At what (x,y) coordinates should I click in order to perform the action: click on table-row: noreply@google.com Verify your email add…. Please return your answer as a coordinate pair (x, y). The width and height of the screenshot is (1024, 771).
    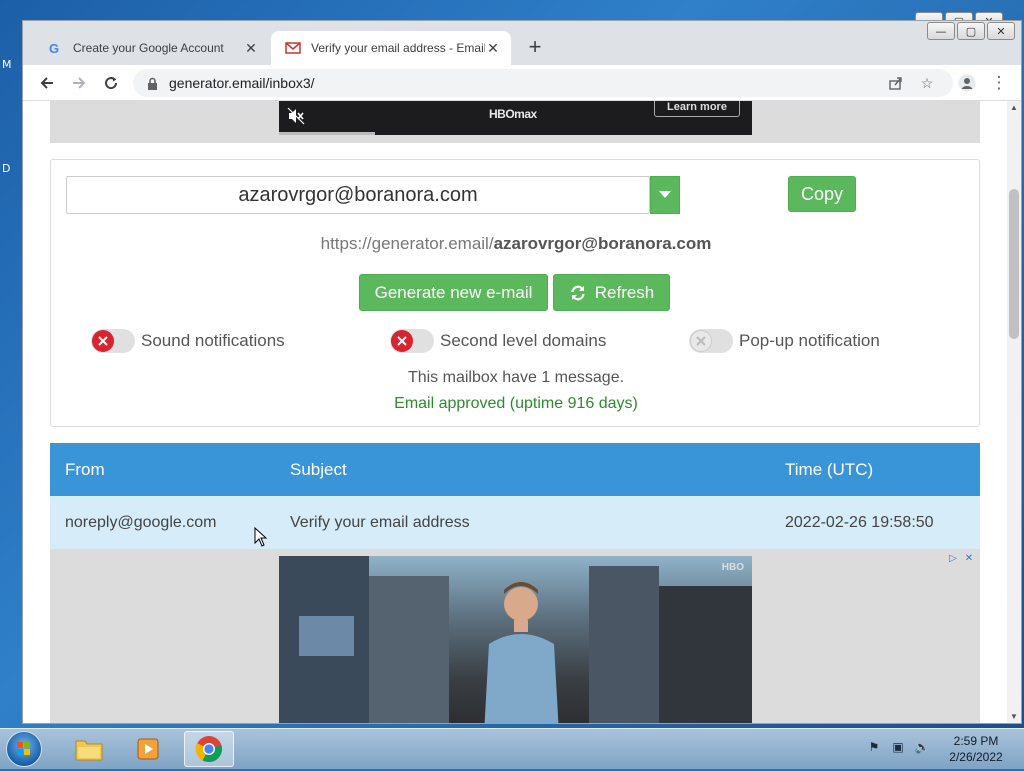
    Looking at the image, I should click on (515, 522).